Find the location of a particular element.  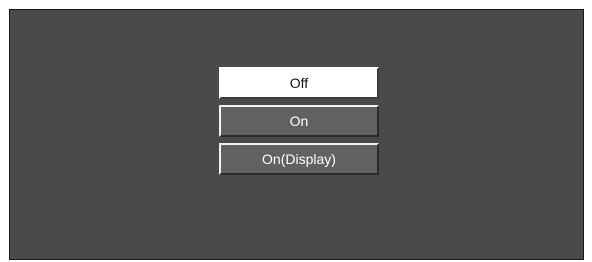

option-on-display-button: On(Display) is located at coordinates (299, 159).